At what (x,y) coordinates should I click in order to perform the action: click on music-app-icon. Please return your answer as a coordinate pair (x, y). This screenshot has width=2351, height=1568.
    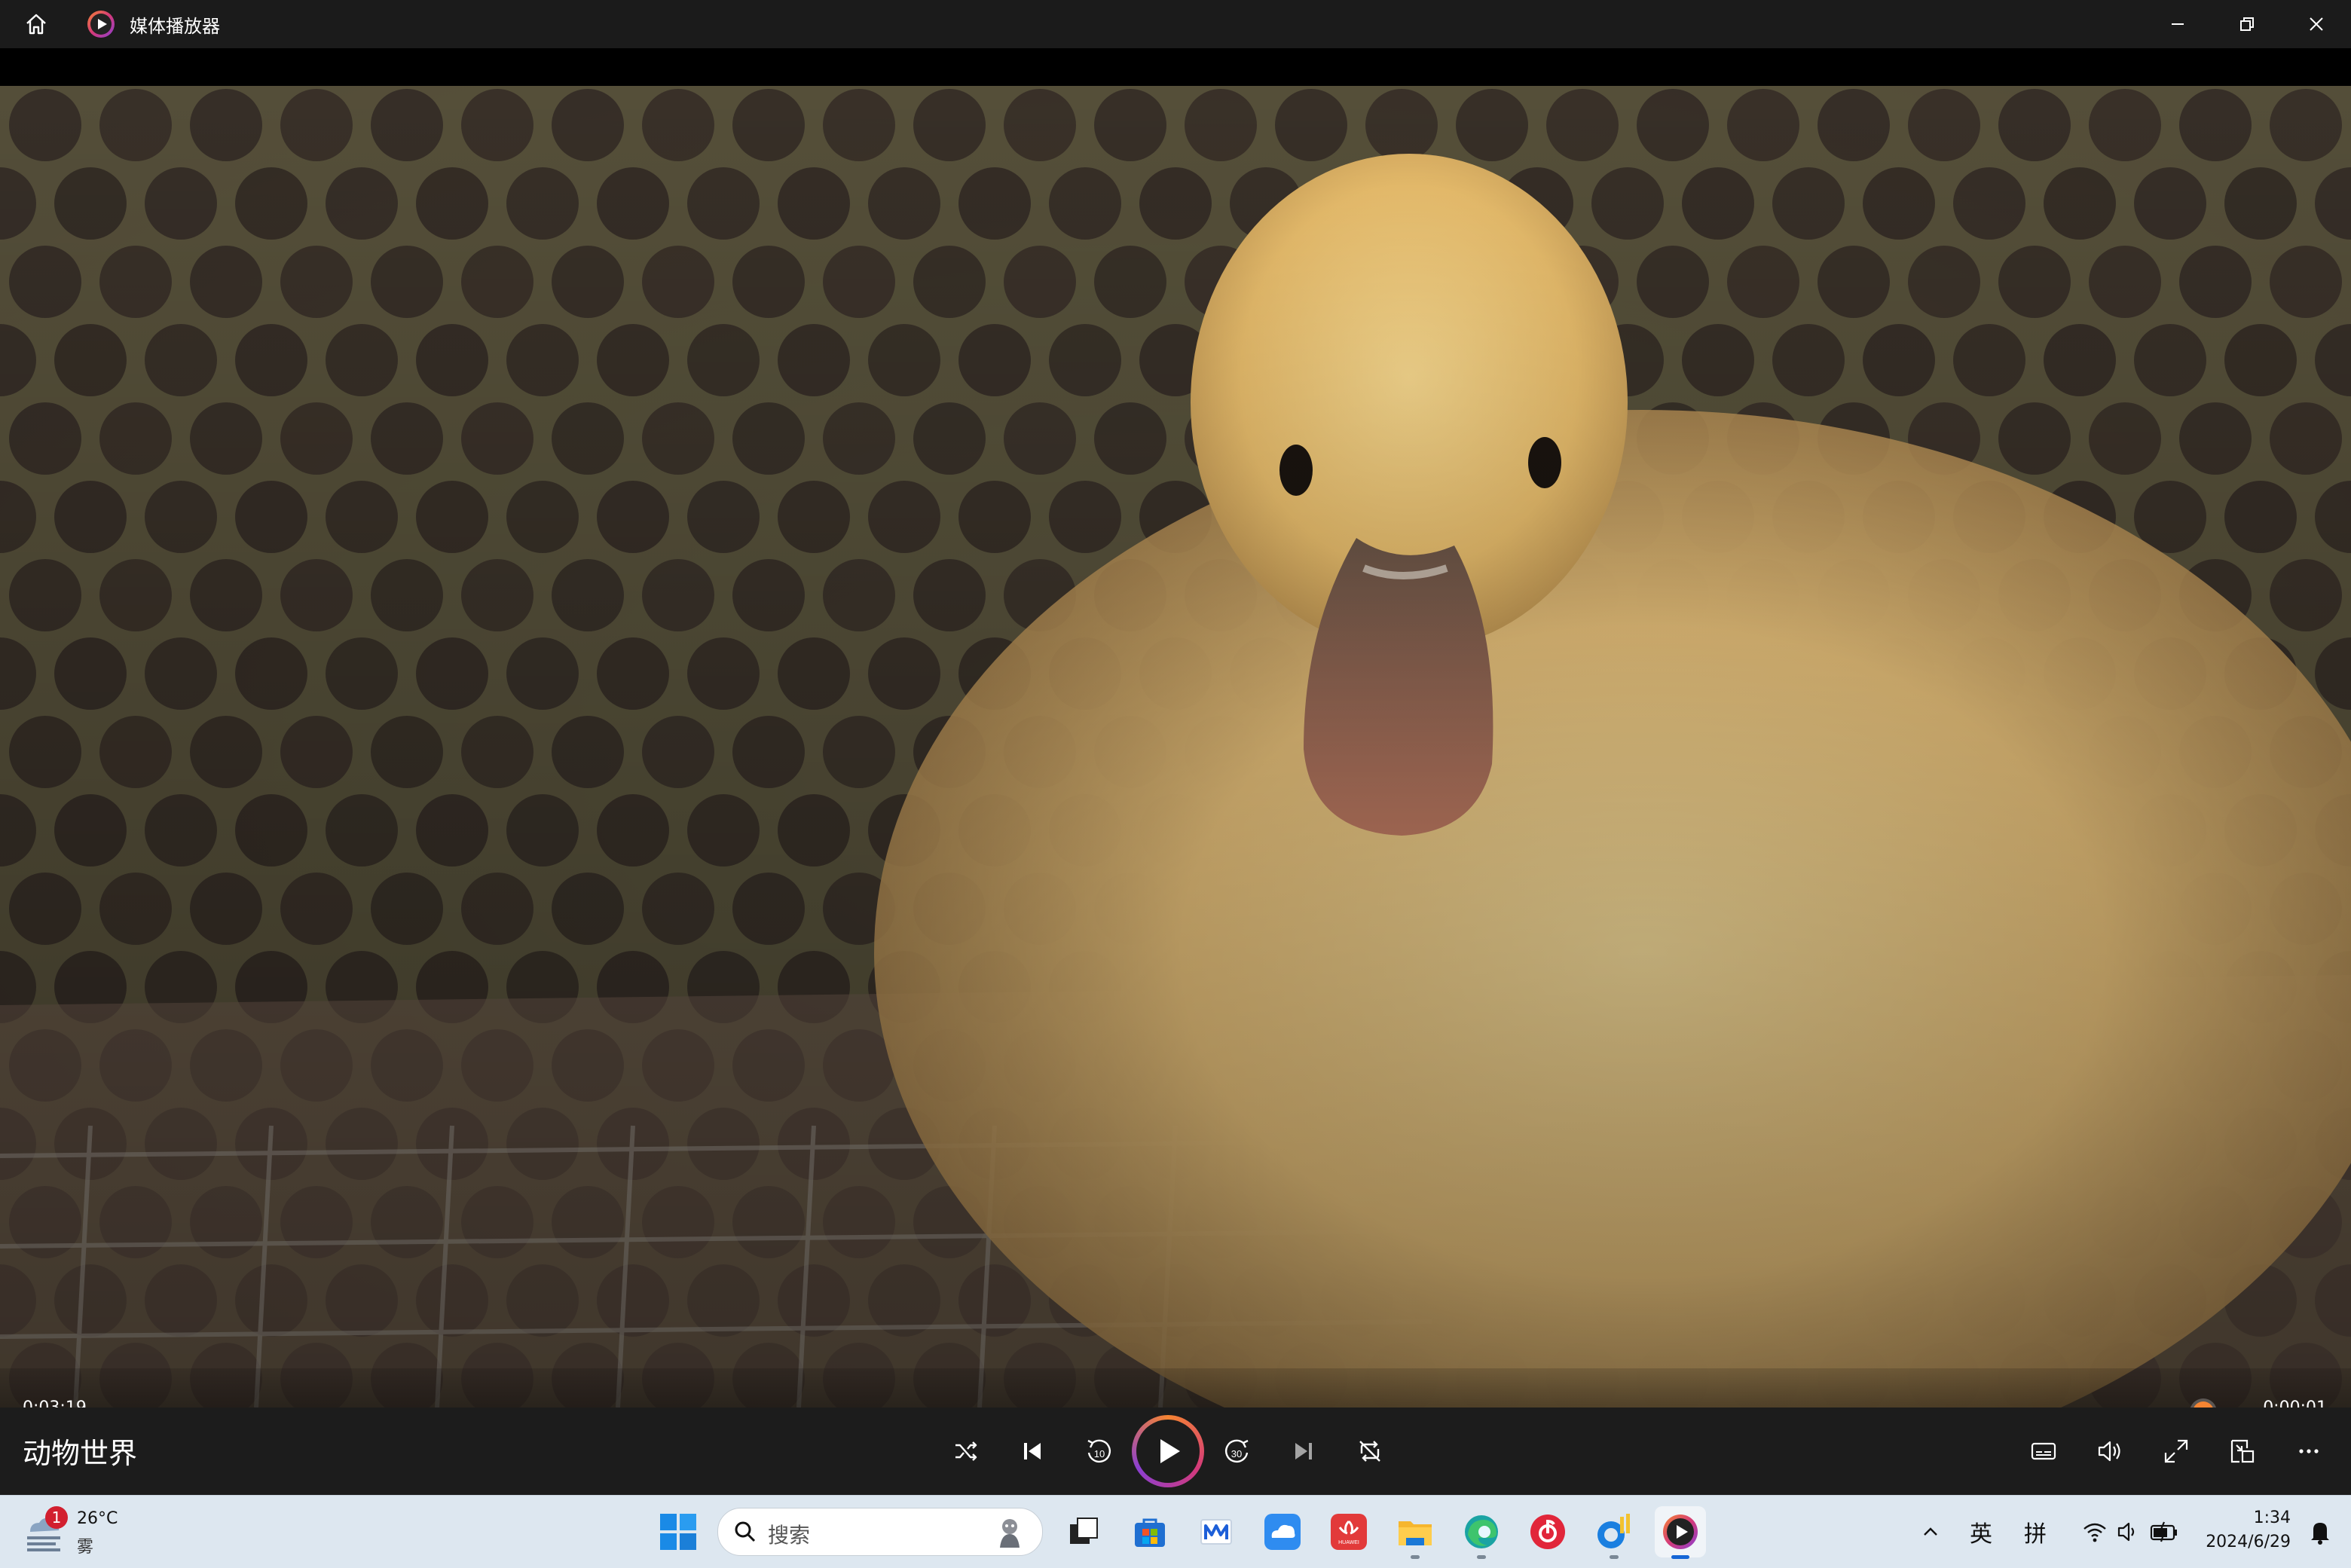
    Looking at the image, I should click on (1547, 1532).